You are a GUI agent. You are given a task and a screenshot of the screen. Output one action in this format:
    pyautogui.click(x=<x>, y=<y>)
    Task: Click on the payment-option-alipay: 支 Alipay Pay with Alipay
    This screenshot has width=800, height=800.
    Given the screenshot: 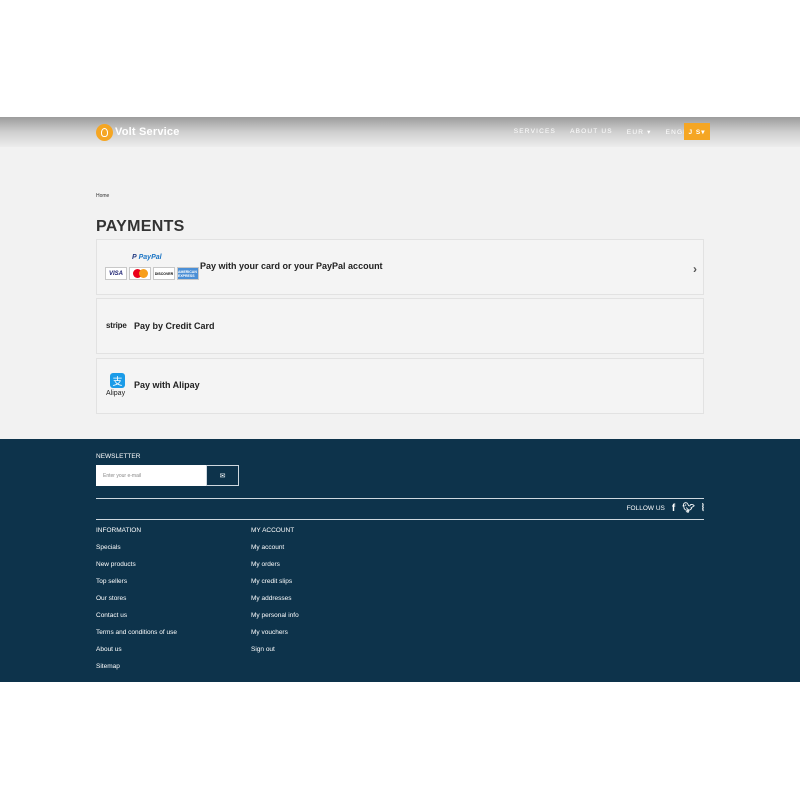 What is the action you would take?
    pyautogui.click(x=400, y=386)
    